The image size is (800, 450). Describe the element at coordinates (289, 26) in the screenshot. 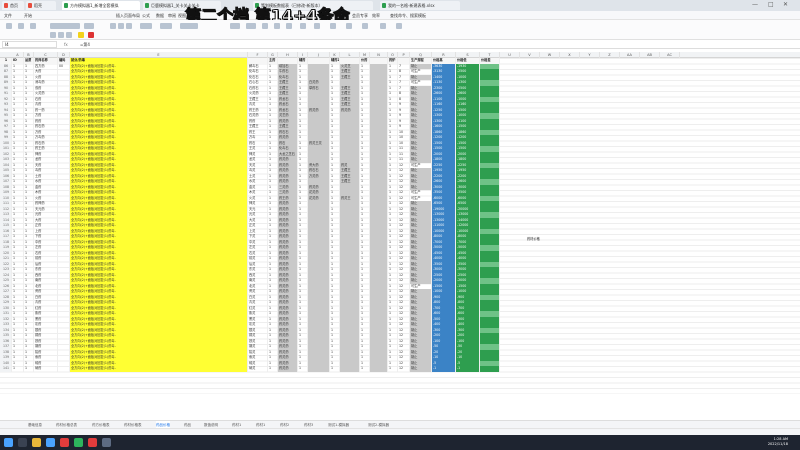

I see `sort-icon` at that location.